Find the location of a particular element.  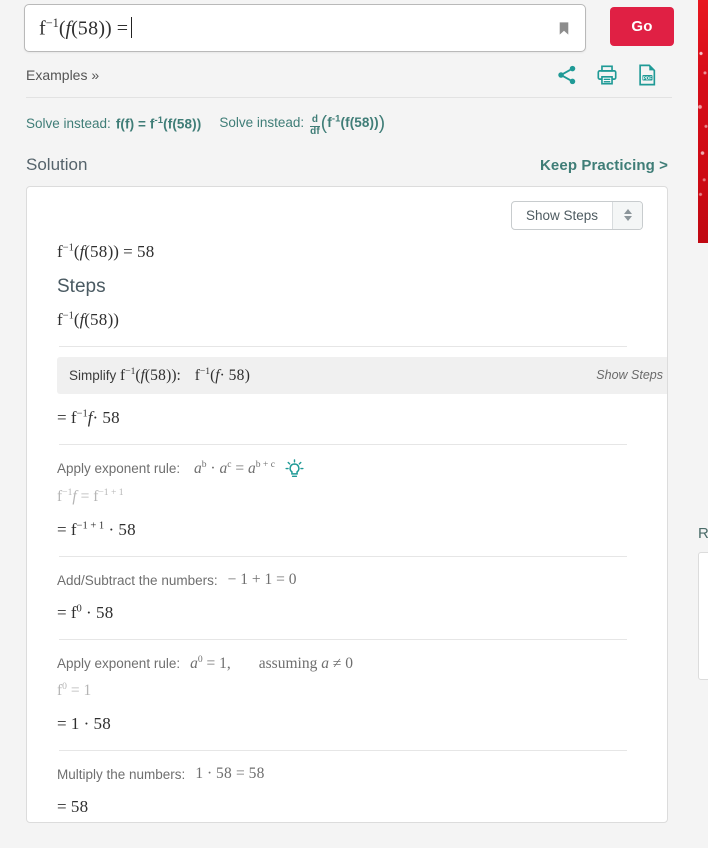

answer-expression: f−1(f(58)) = 58 is located at coordinates (106, 251).